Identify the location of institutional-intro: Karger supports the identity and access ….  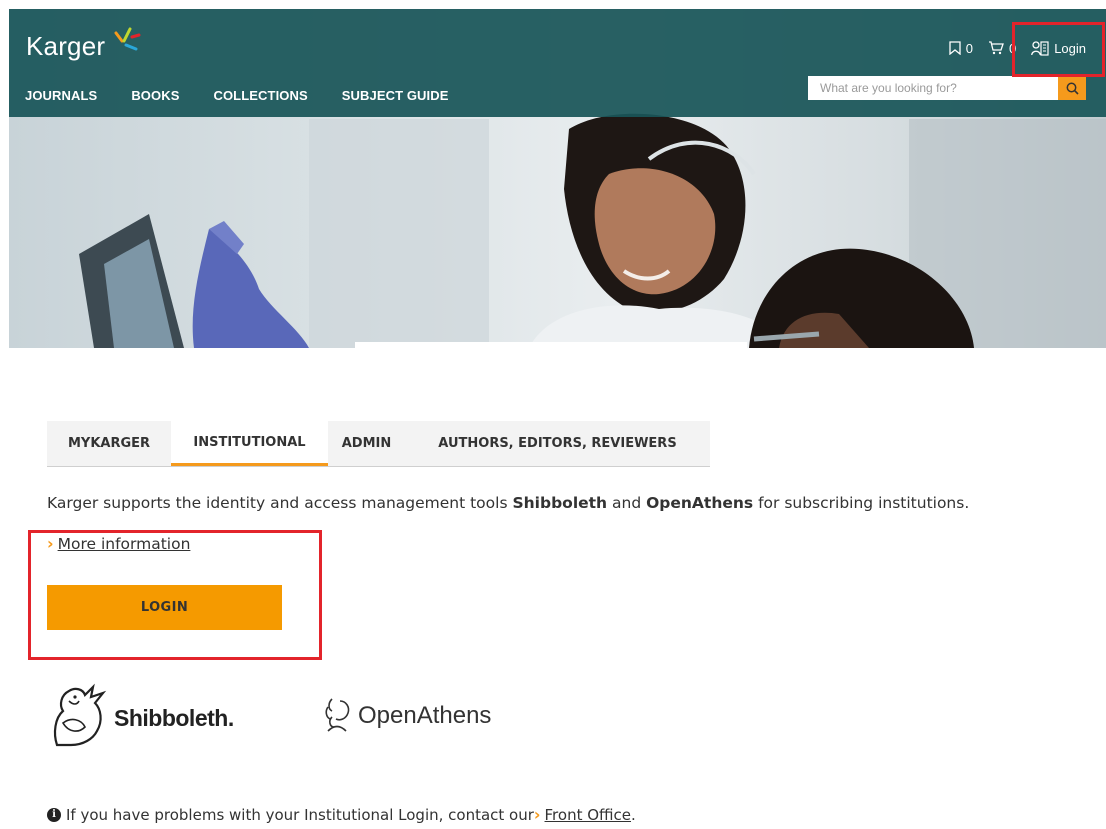
(508, 503).